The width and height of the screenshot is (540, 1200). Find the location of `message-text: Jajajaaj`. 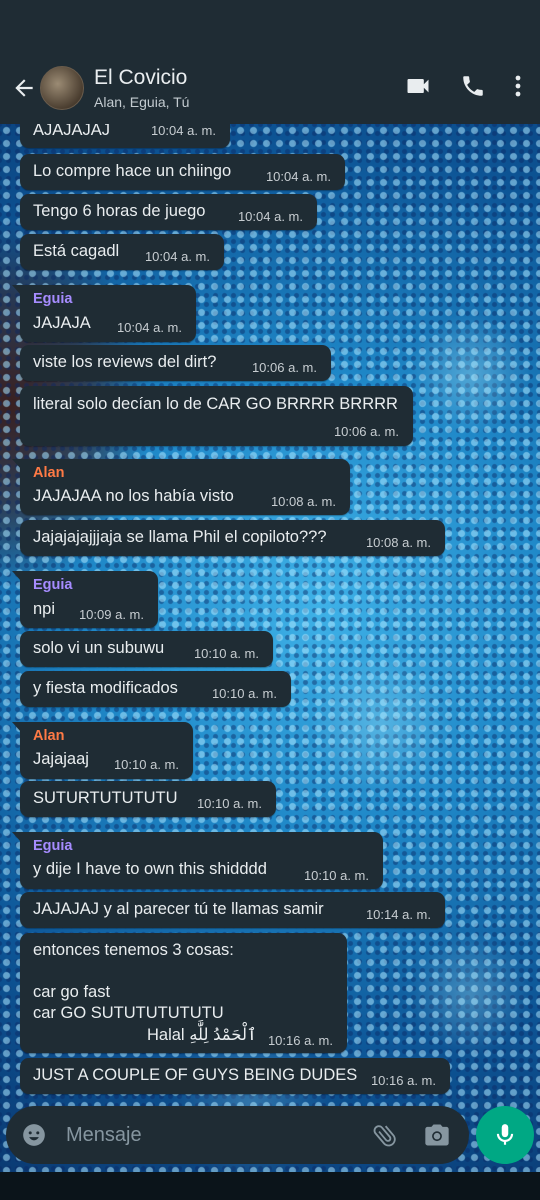

message-text: Jajajaaj is located at coordinates (61, 759).